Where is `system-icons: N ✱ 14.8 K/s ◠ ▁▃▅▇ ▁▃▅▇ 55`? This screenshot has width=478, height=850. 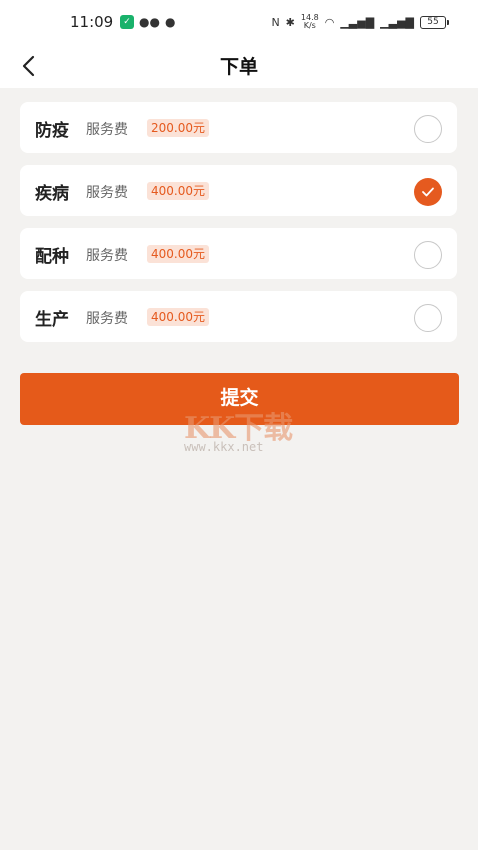
system-icons: N ✱ 14.8 K/s ◠ ▁▃▅▇ ▁▃▅▇ 55 is located at coordinates (360, 21).